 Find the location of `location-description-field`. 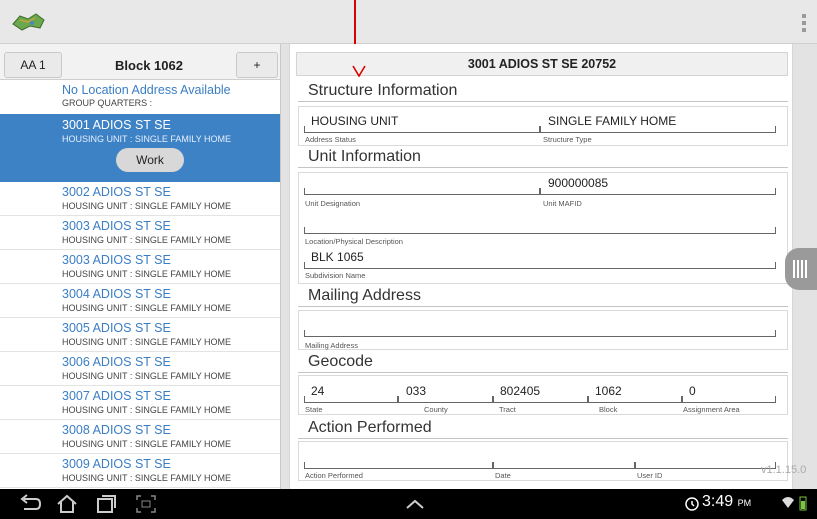

location-description-field is located at coordinates (540, 230).